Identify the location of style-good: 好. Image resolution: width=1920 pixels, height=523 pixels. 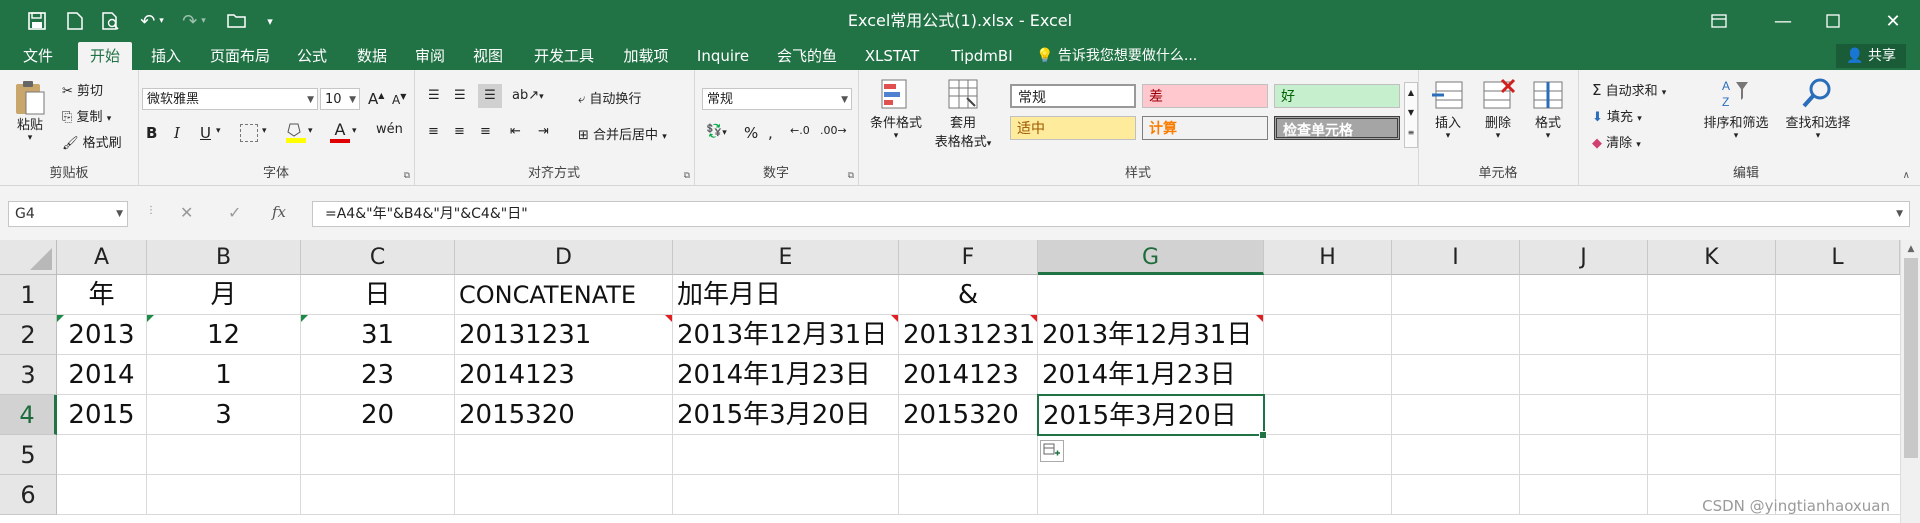
(1337, 96).